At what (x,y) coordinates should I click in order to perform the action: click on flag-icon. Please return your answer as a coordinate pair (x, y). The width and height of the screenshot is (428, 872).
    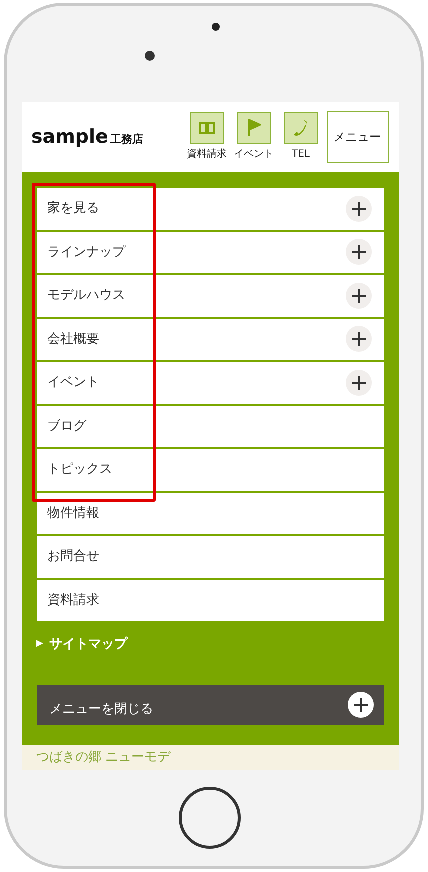
    Looking at the image, I should click on (254, 128).